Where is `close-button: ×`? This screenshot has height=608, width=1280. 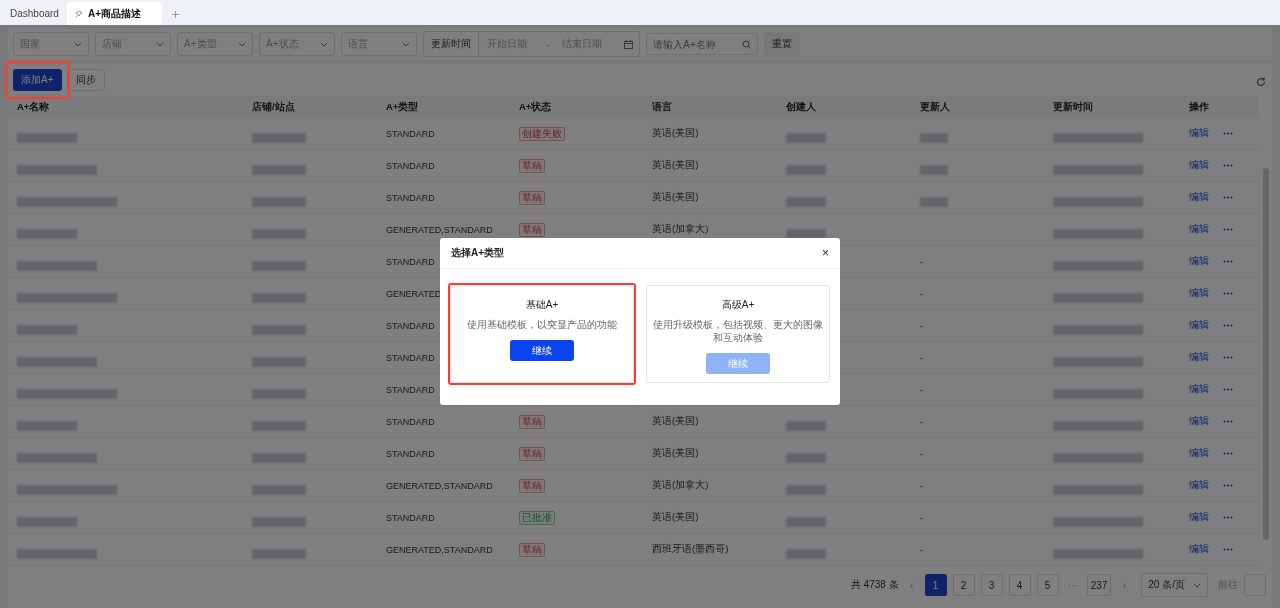
close-button: × is located at coordinates (825, 253).